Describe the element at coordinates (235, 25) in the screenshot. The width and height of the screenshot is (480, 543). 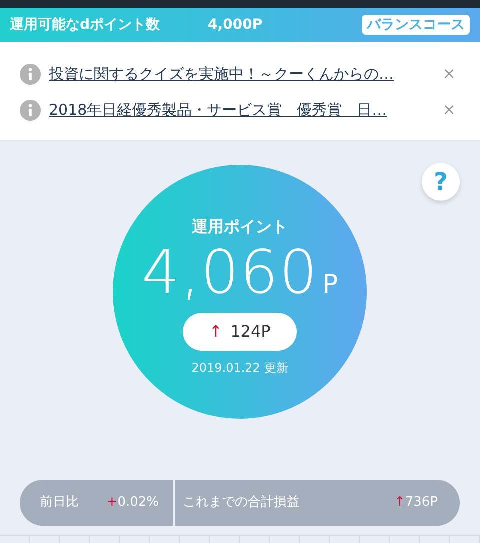
I see `points-value: 4,000P` at that location.